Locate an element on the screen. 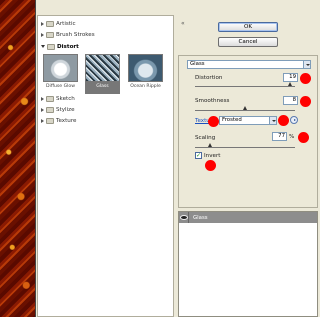 The width and height of the screenshot is (320, 317). smoothness-input: 8 is located at coordinates (290, 100).